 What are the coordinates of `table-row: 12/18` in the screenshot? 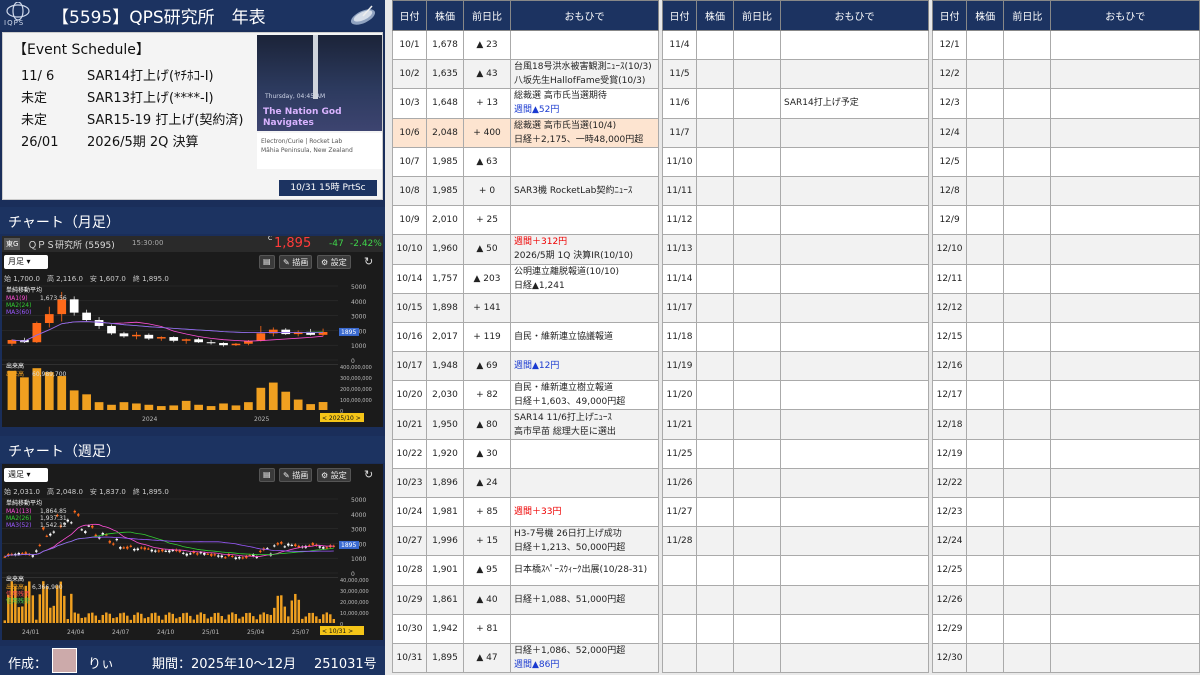 It's located at (1065, 424).